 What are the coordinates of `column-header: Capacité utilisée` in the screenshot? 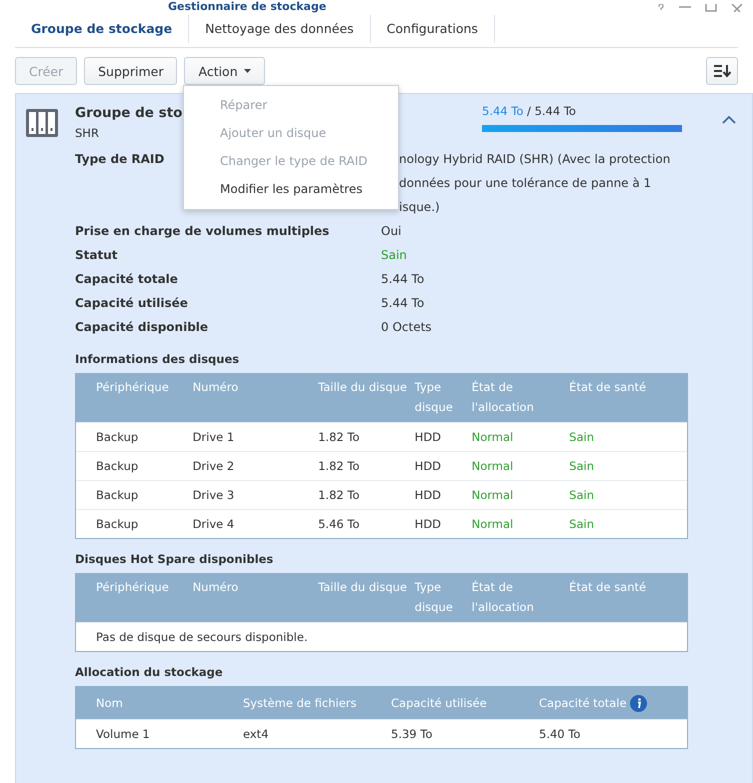 It's located at (439, 703).